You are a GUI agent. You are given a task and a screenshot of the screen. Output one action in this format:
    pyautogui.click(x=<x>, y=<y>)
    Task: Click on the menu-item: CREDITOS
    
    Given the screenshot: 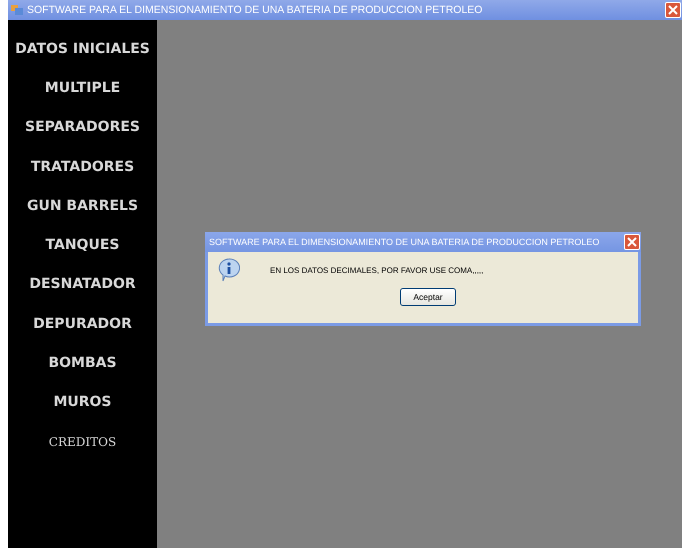 What is the action you would take?
    pyautogui.click(x=82, y=442)
    